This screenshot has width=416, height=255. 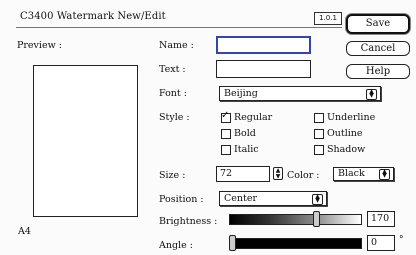 What do you see at coordinates (246, 149) in the screenshot?
I see `style-italic-label: Italic` at bounding box center [246, 149].